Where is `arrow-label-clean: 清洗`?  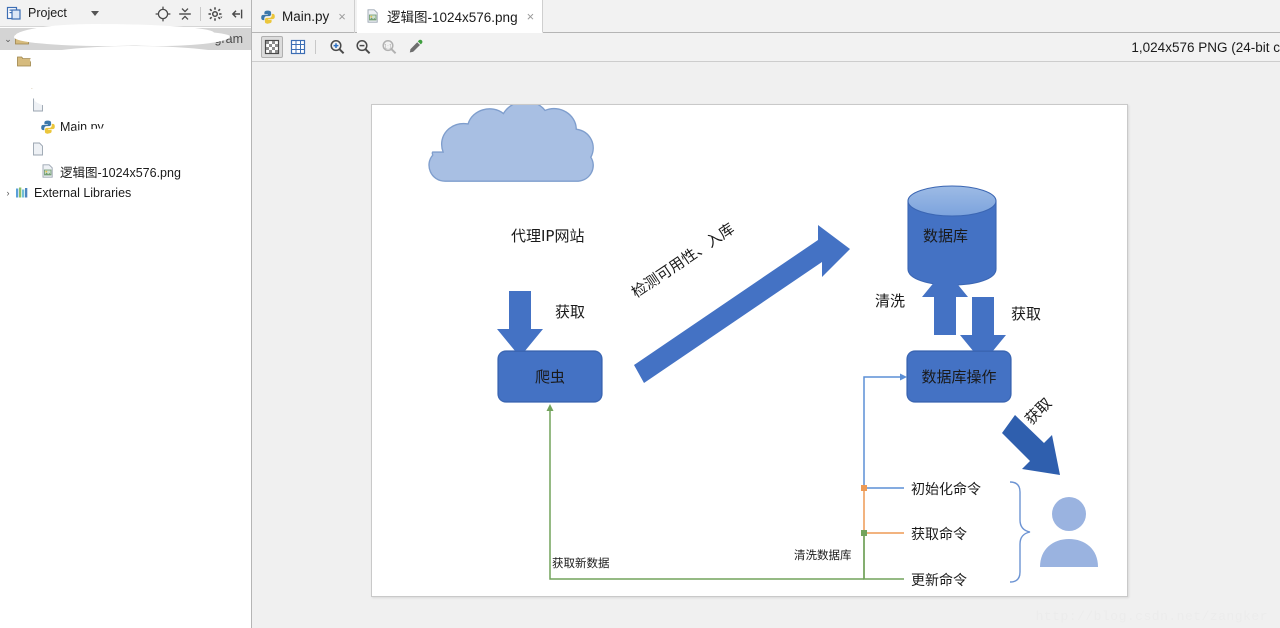 arrow-label-clean: 清洗 is located at coordinates (890, 301).